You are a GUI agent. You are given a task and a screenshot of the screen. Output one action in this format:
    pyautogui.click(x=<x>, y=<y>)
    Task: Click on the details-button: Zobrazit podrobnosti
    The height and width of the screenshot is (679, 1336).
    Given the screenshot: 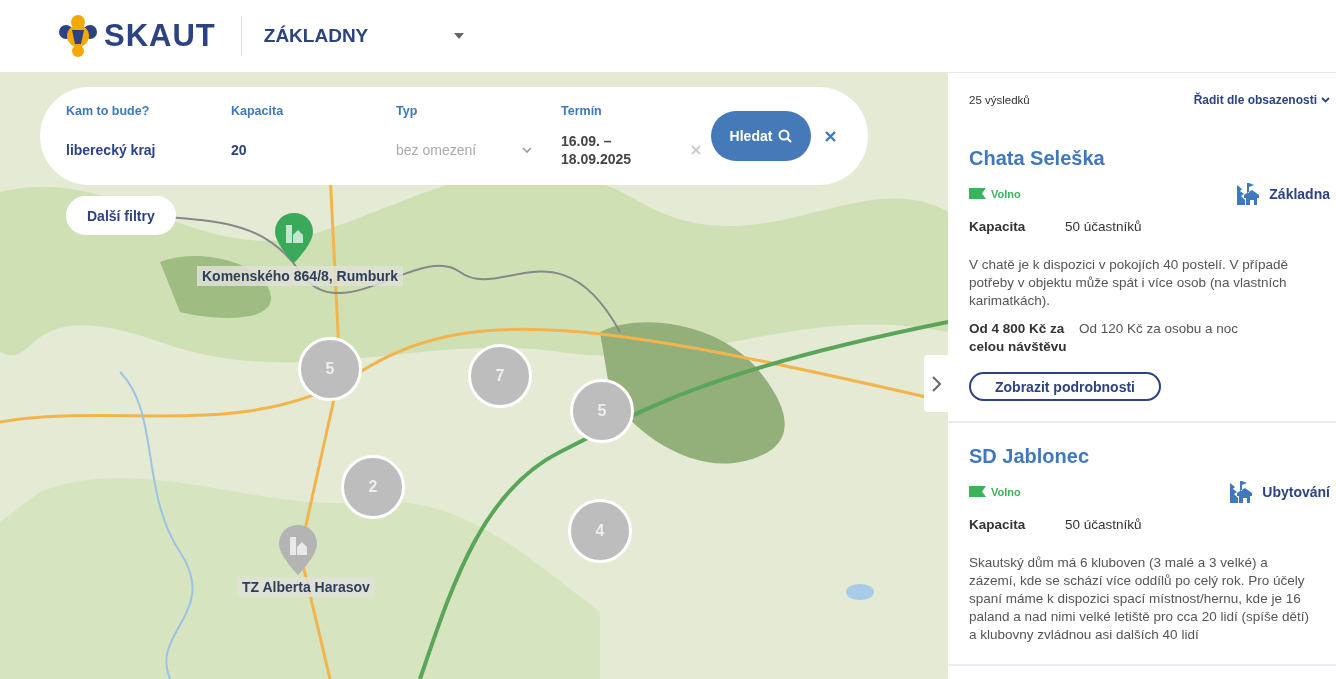 What is the action you would take?
    pyautogui.click(x=1065, y=386)
    